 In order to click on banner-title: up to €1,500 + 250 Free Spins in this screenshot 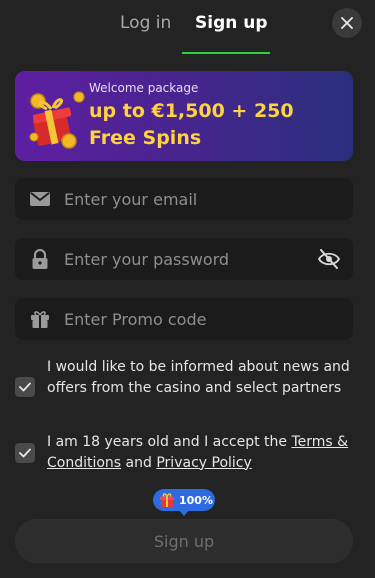, I will do `click(191, 124)`.